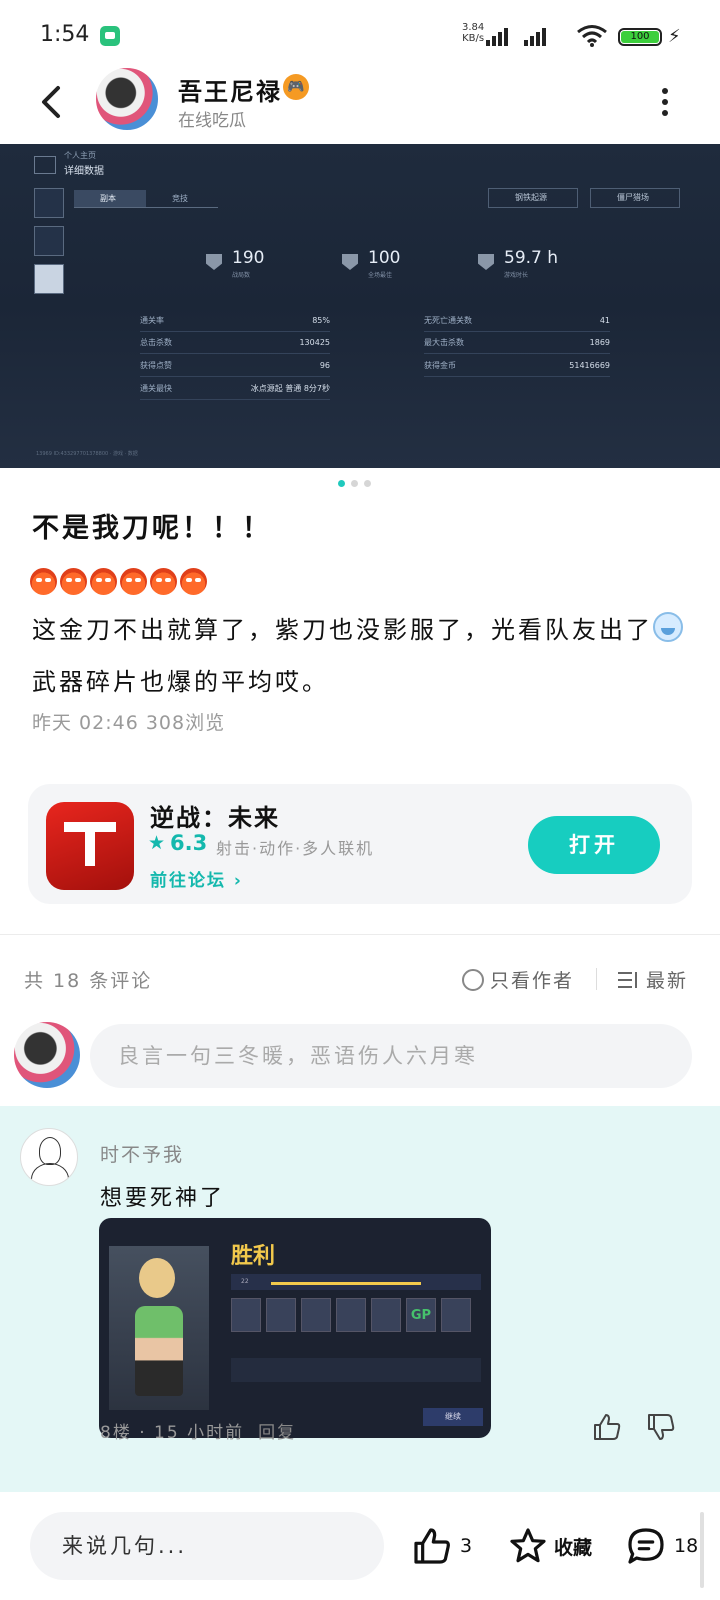  I want to click on game-data-row: 通关最快 冰点源起 普通 8分7秒, so click(235, 389).